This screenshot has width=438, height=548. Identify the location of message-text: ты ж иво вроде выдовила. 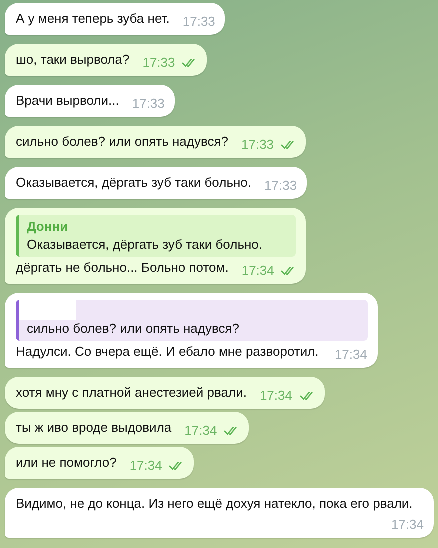
(94, 428).